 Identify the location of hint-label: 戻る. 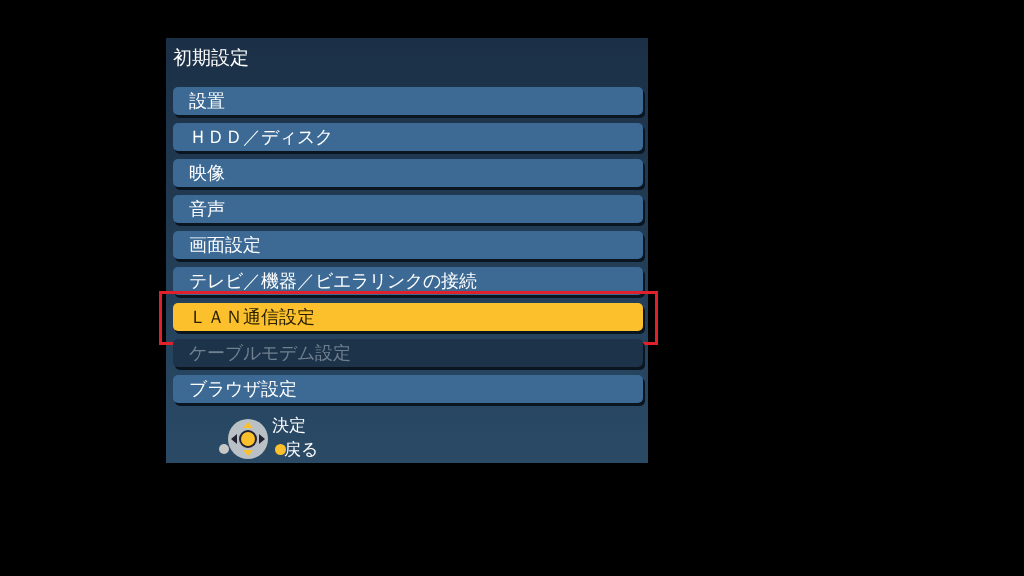
(301, 449).